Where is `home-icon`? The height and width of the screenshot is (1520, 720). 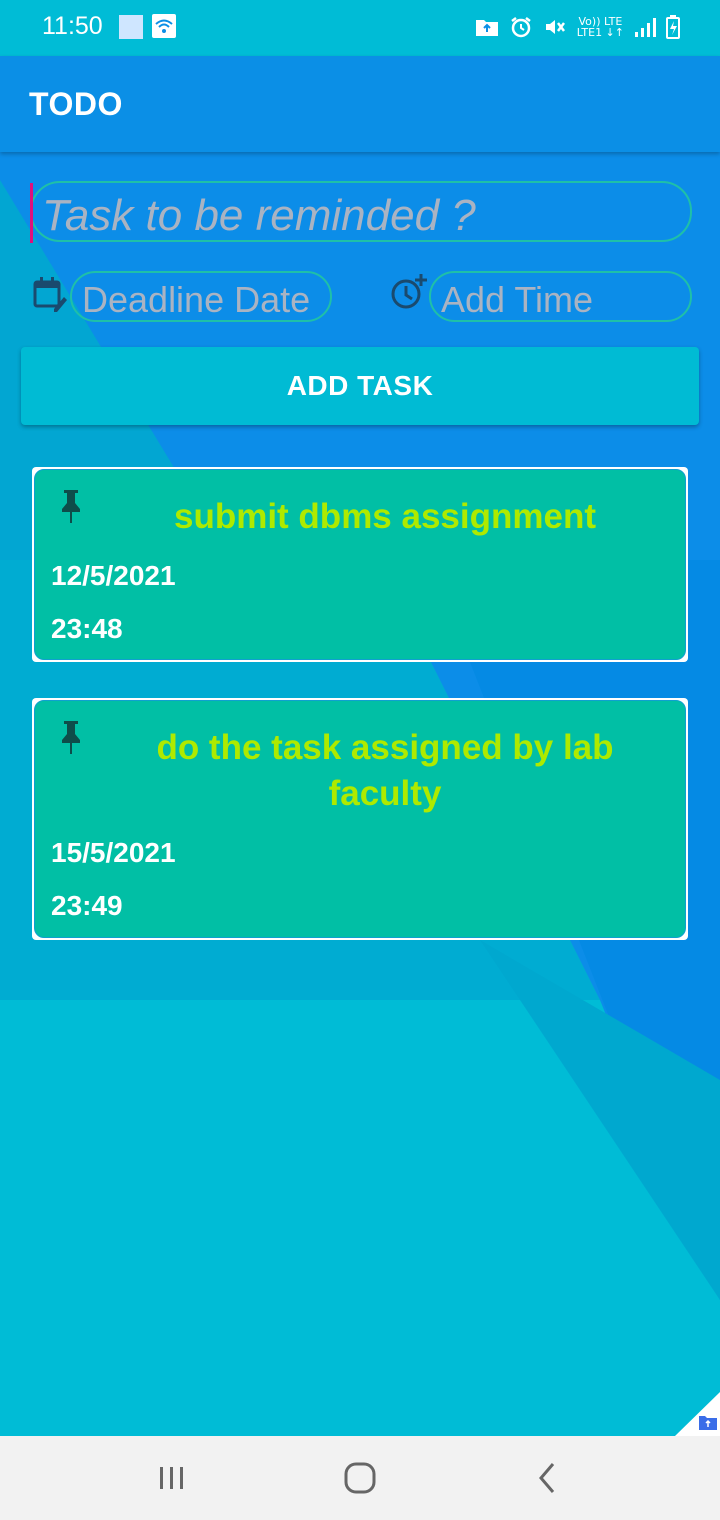
home-icon is located at coordinates (360, 1478).